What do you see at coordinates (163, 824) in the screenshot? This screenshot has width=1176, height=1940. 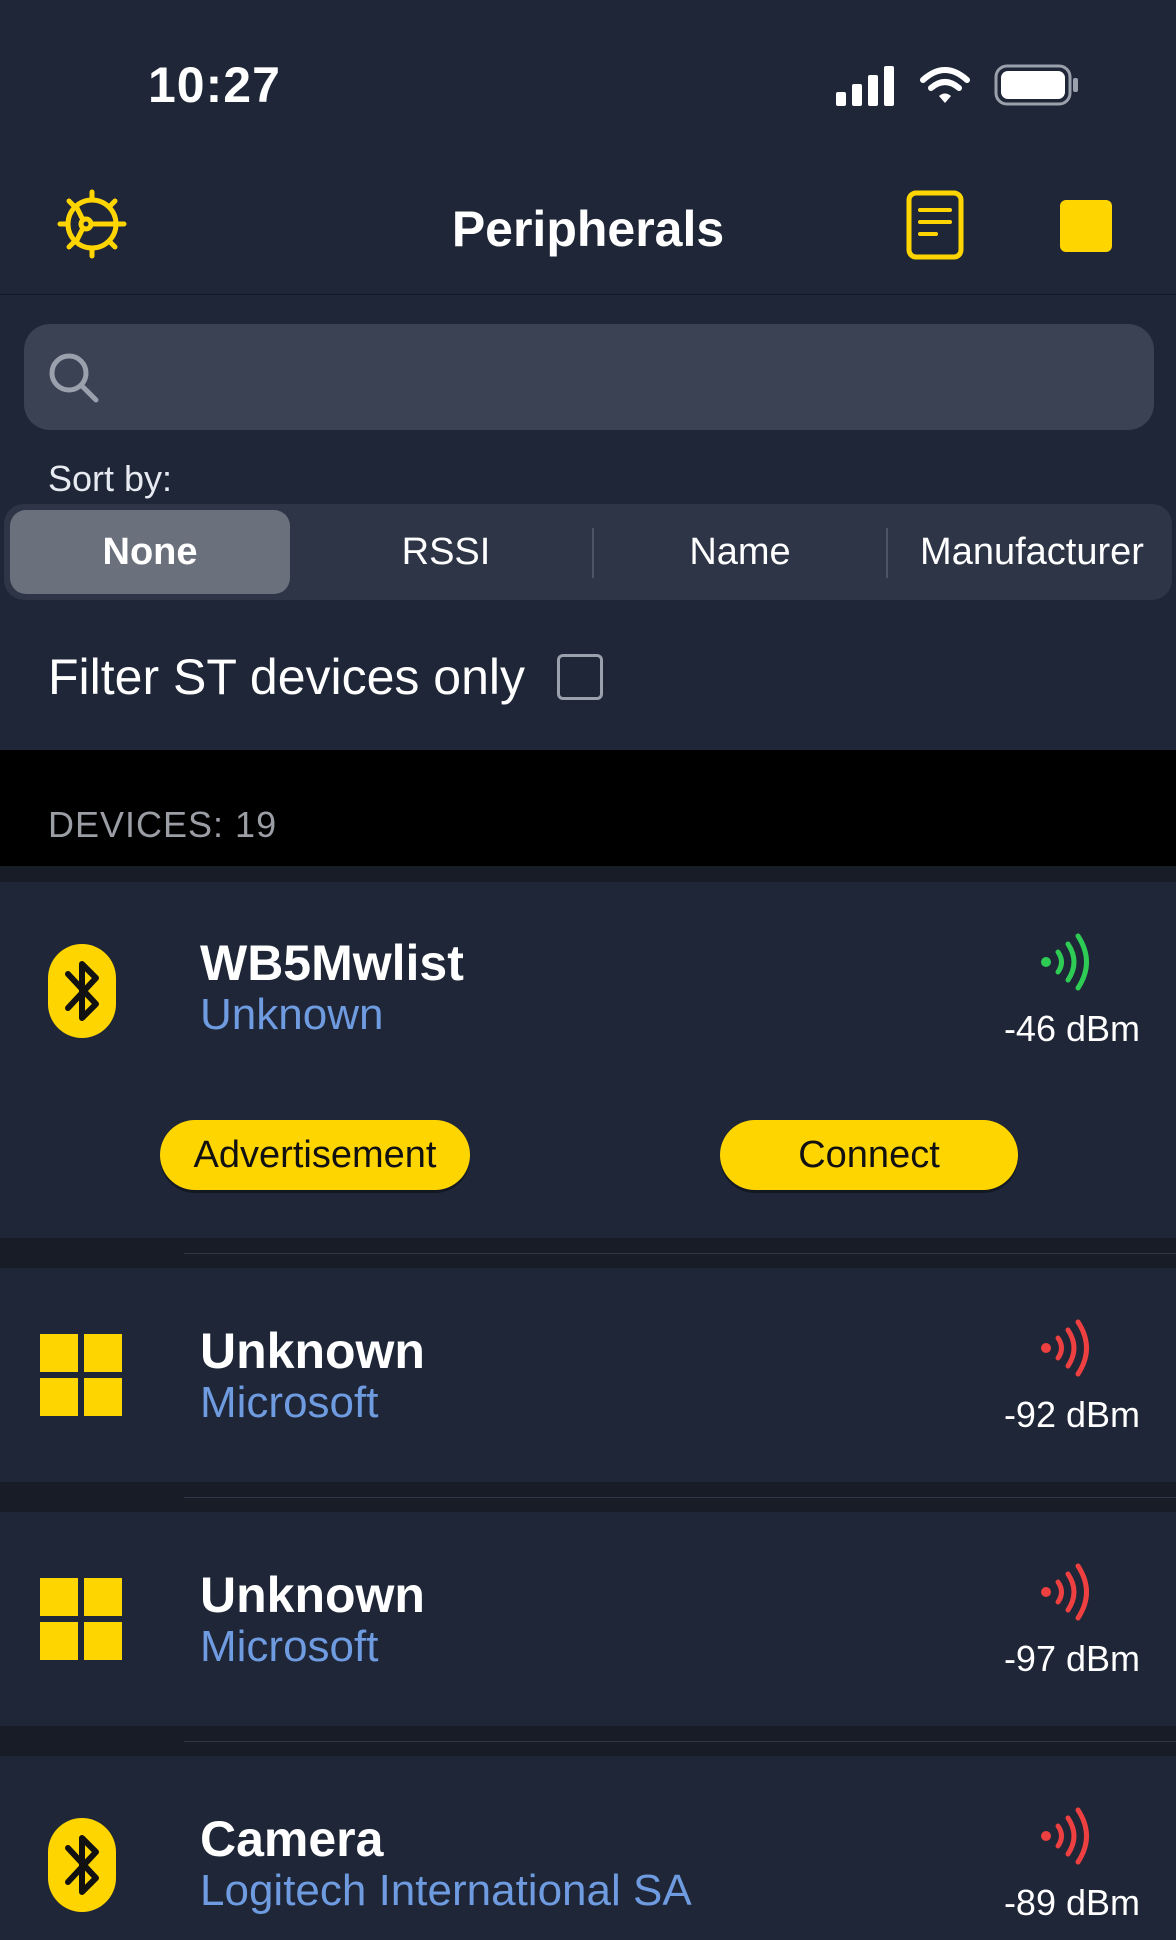 I see `devices-count: DEVICES: 19` at bounding box center [163, 824].